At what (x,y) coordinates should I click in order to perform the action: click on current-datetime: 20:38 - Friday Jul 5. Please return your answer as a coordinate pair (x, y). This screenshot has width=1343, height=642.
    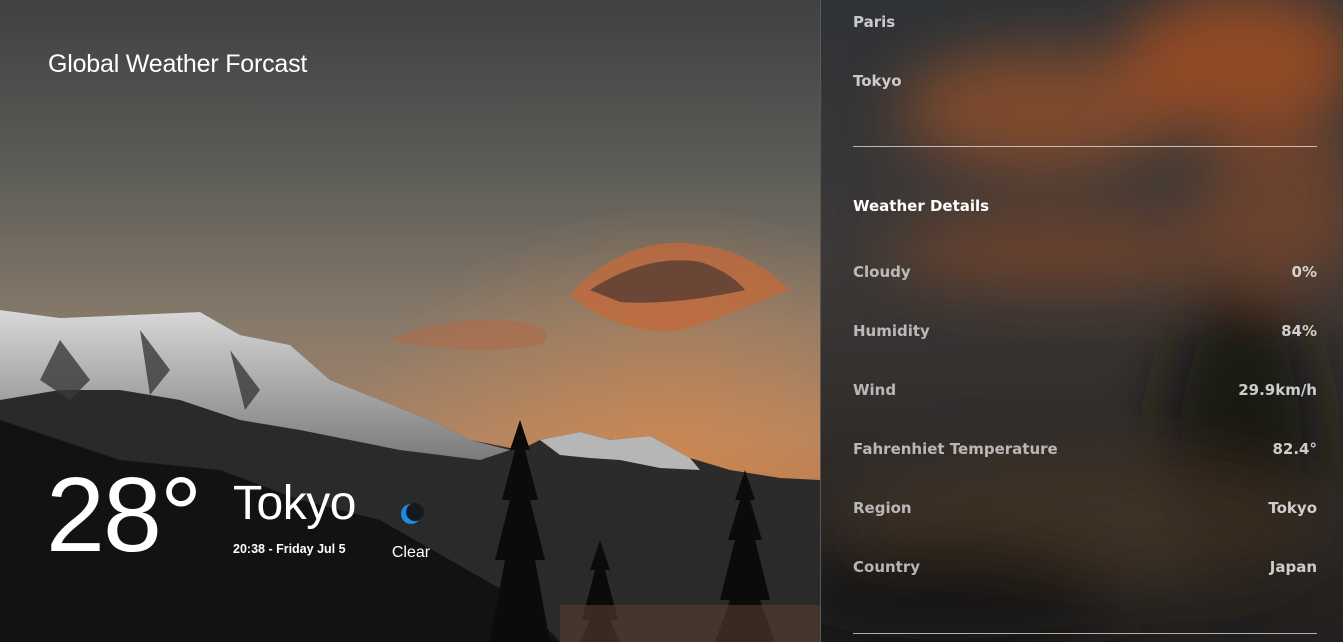
    Looking at the image, I should click on (289, 549).